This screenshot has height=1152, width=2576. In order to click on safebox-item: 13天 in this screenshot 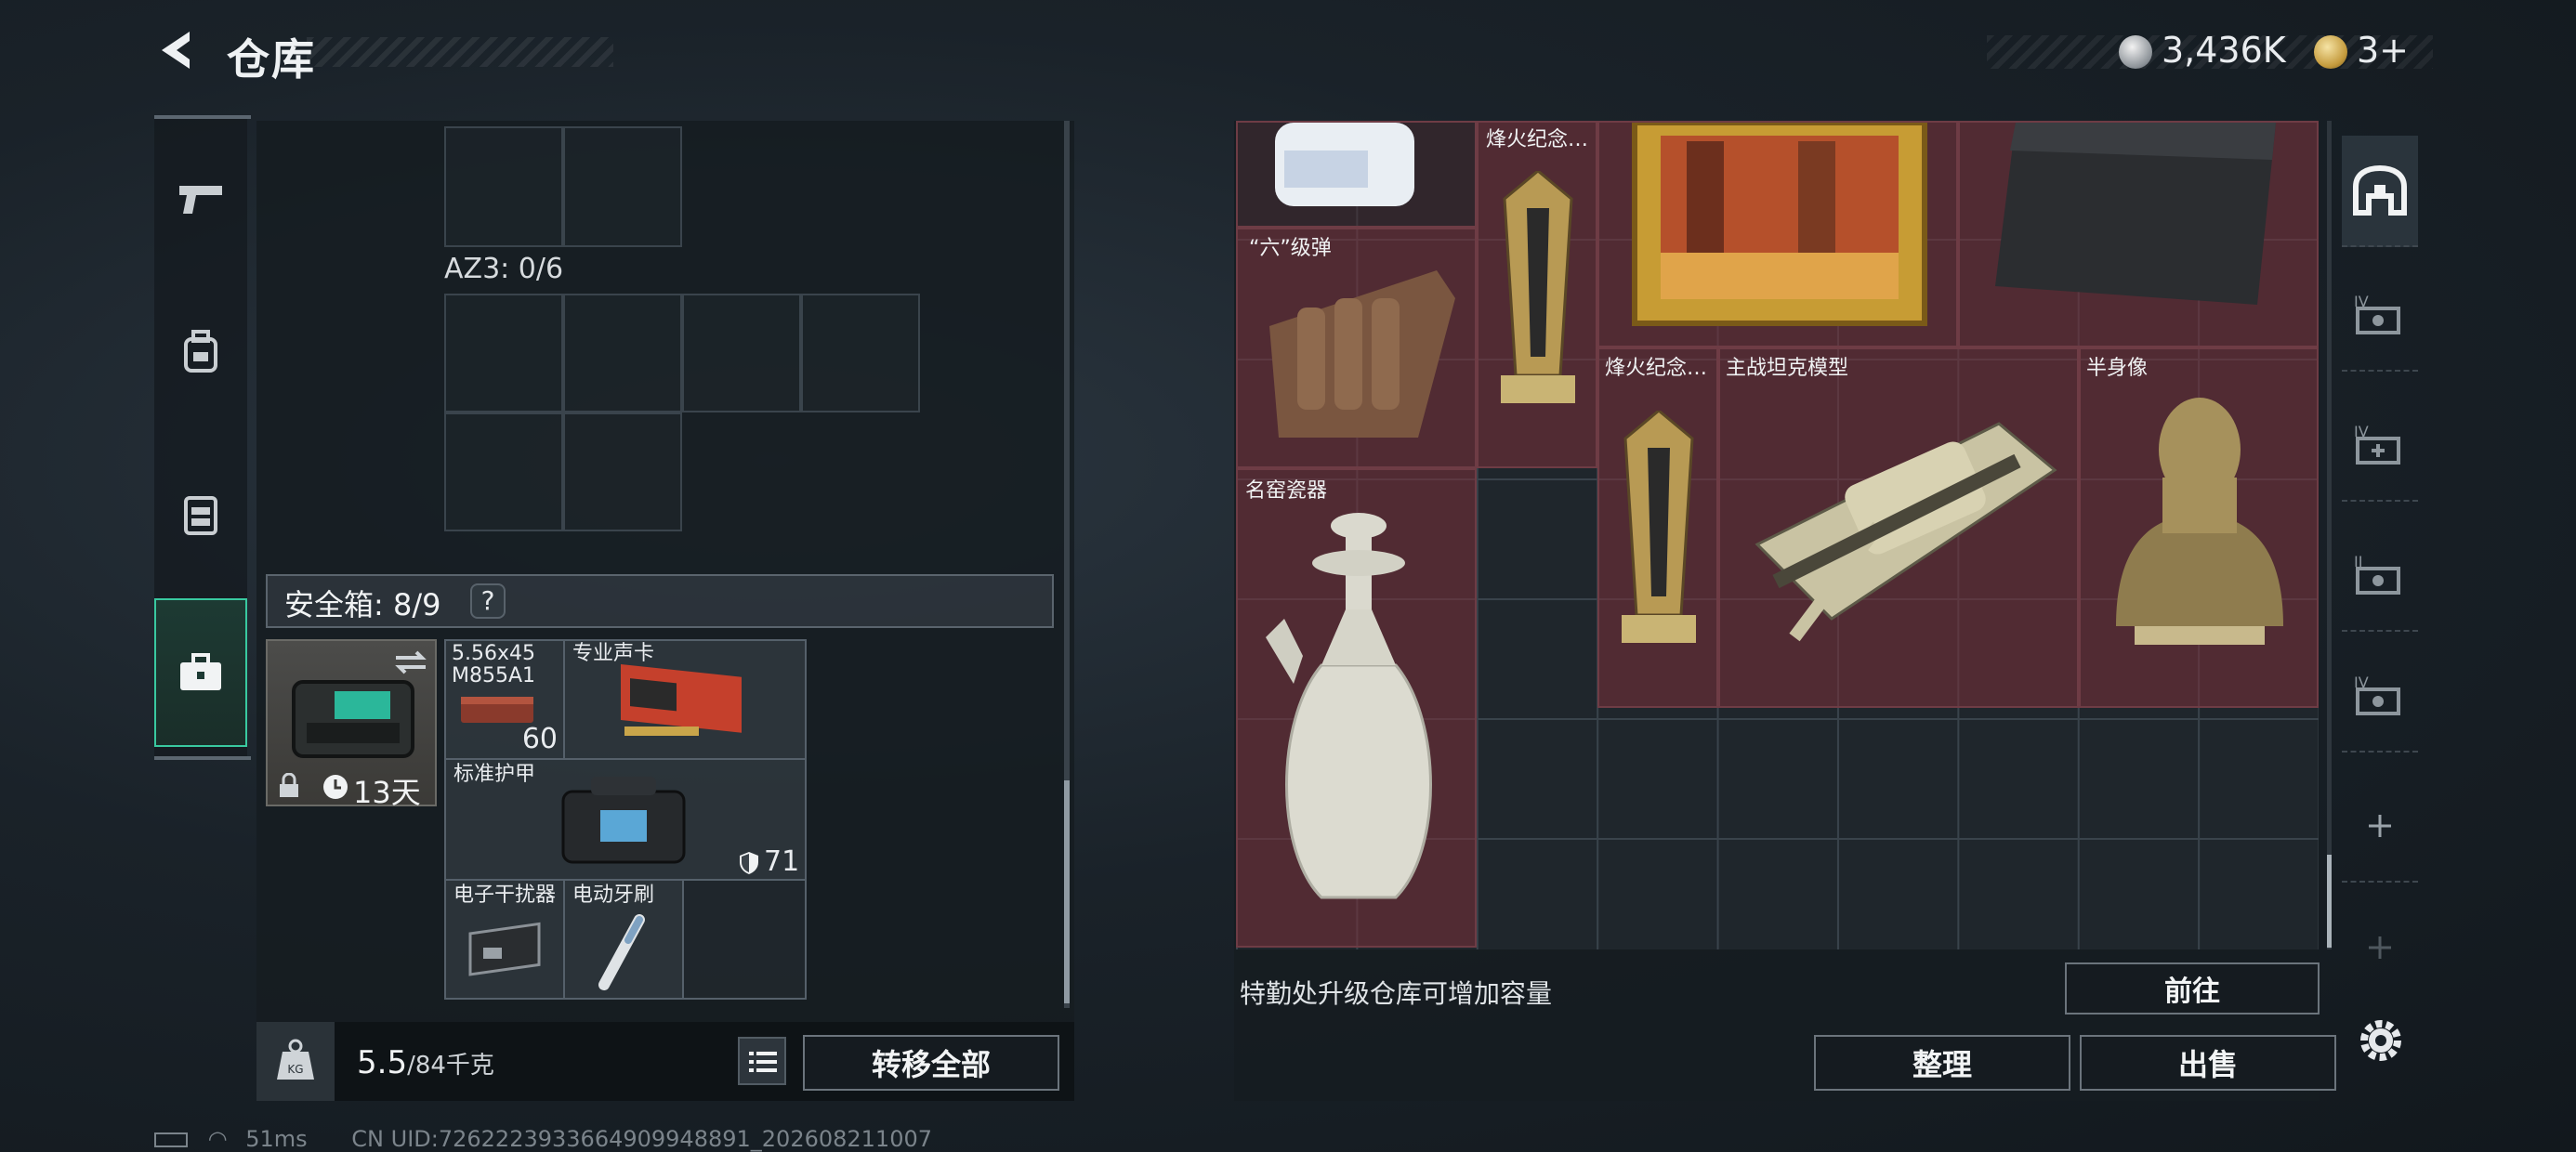, I will do `click(351, 724)`.